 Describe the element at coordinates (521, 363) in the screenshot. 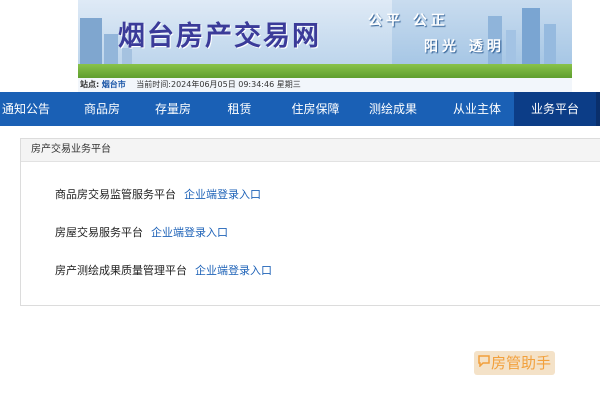

I see `watermark-text: 房管助手` at that location.